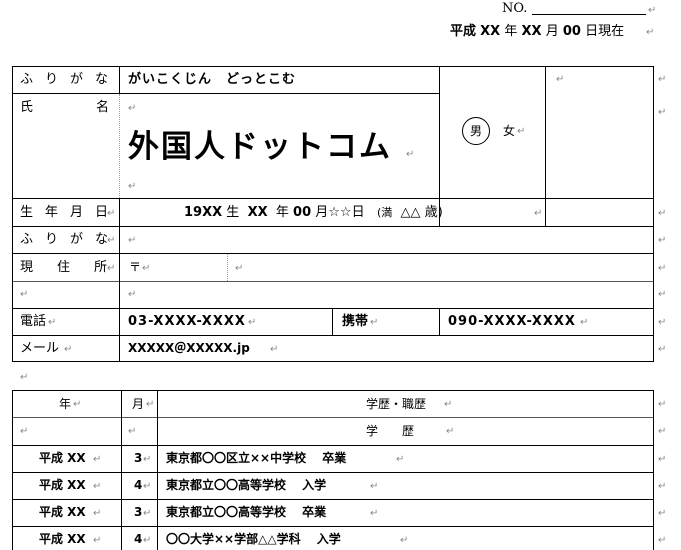 The width and height of the screenshot is (681, 550). Describe the element at coordinates (146, 269) in the screenshot. I see `postal-code-field: ↵` at that location.